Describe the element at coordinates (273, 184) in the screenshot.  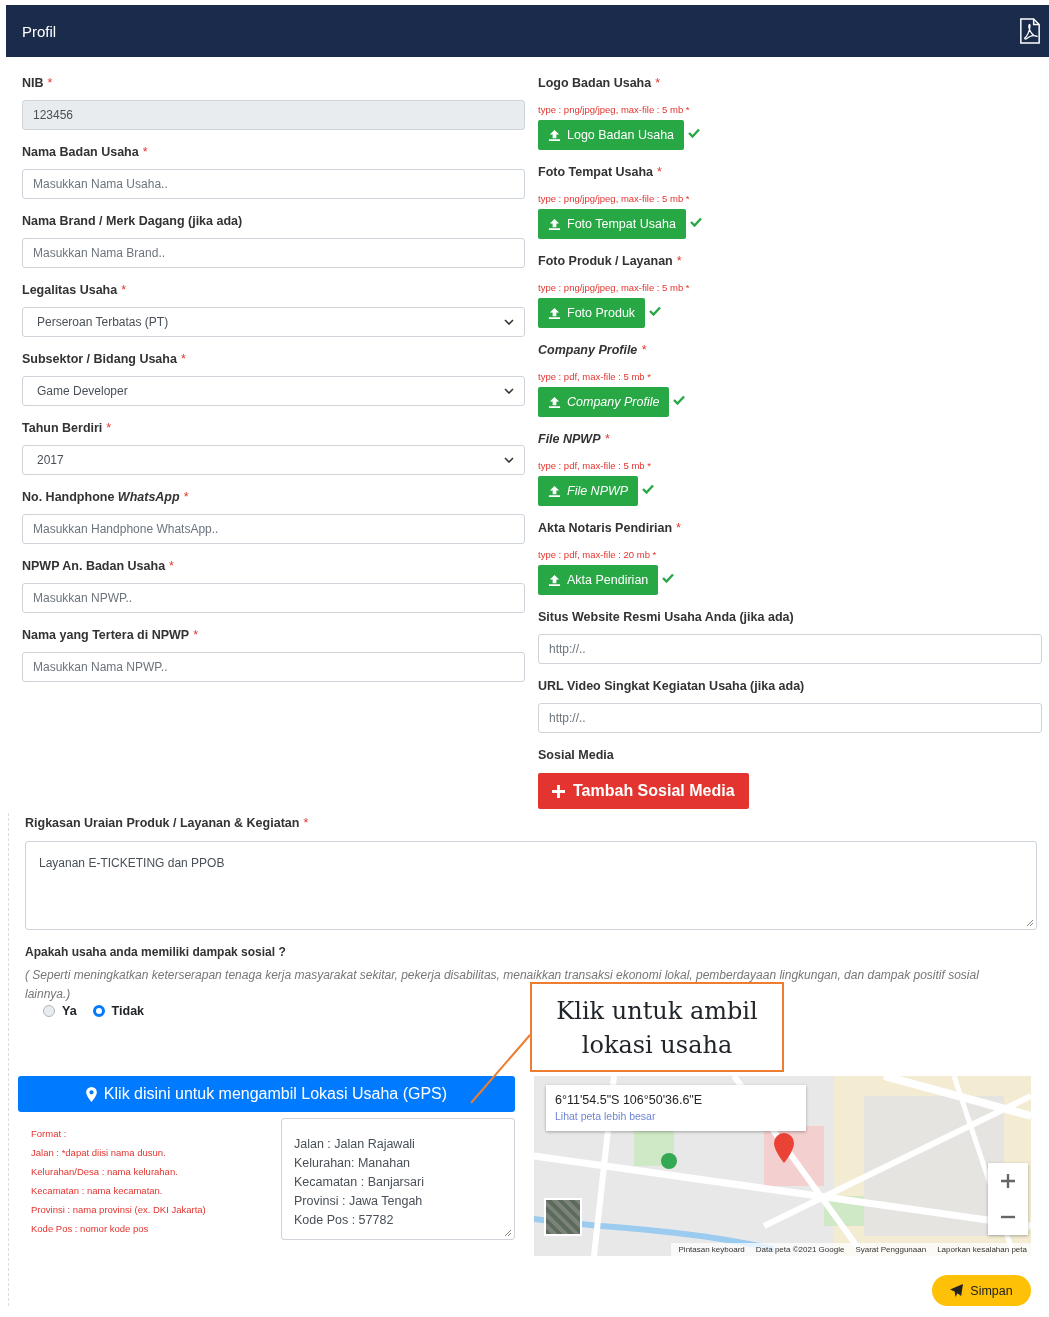
I see `input-field: Masukkan Nama Usaha..` at that location.